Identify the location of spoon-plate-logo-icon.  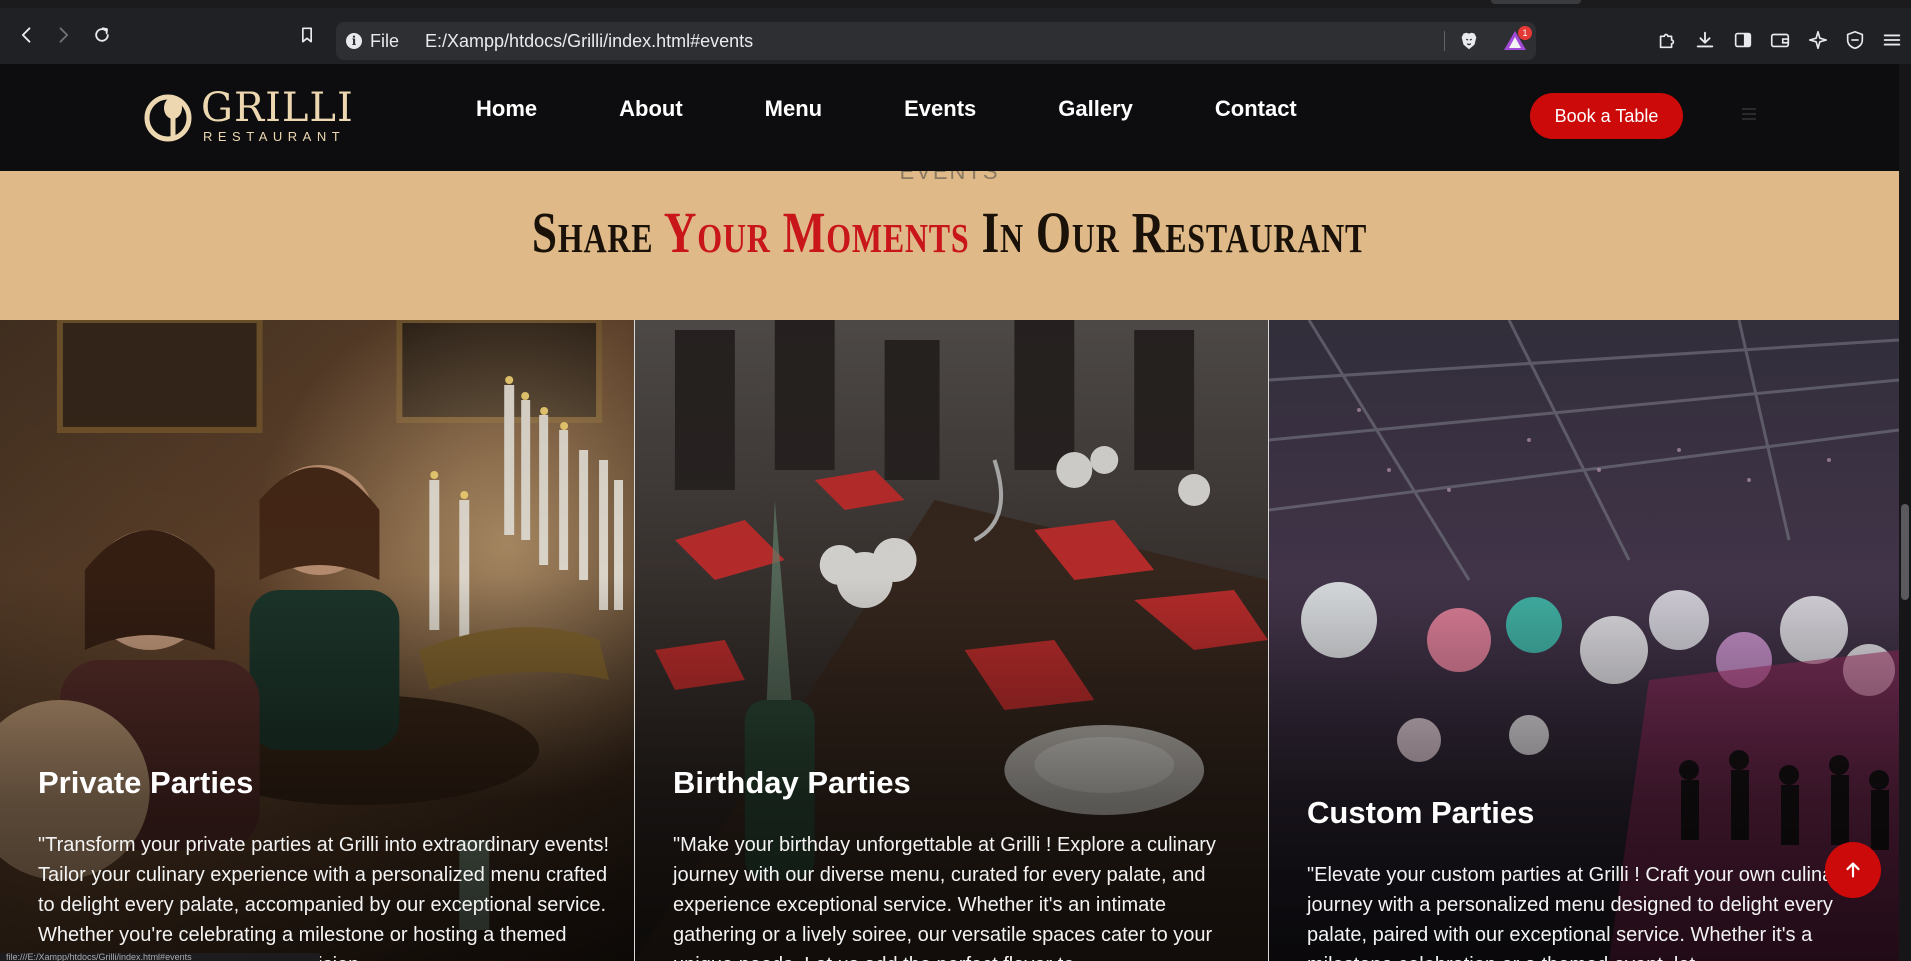
(168, 118).